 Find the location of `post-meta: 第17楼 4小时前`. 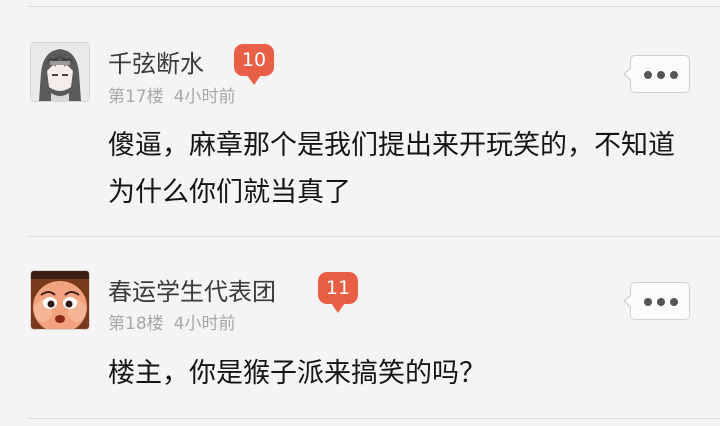

post-meta: 第17楼 4小时前 is located at coordinates (171, 94).